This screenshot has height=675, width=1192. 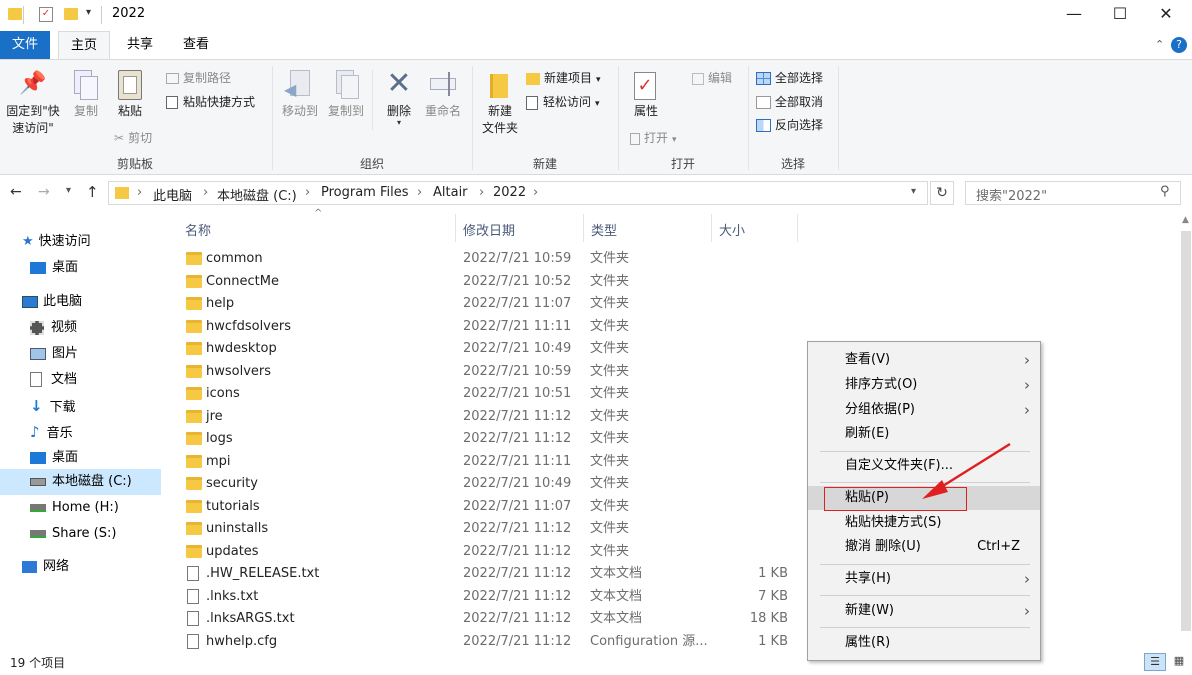 I want to click on nav-music: ♪ 音乐, so click(x=51, y=432).